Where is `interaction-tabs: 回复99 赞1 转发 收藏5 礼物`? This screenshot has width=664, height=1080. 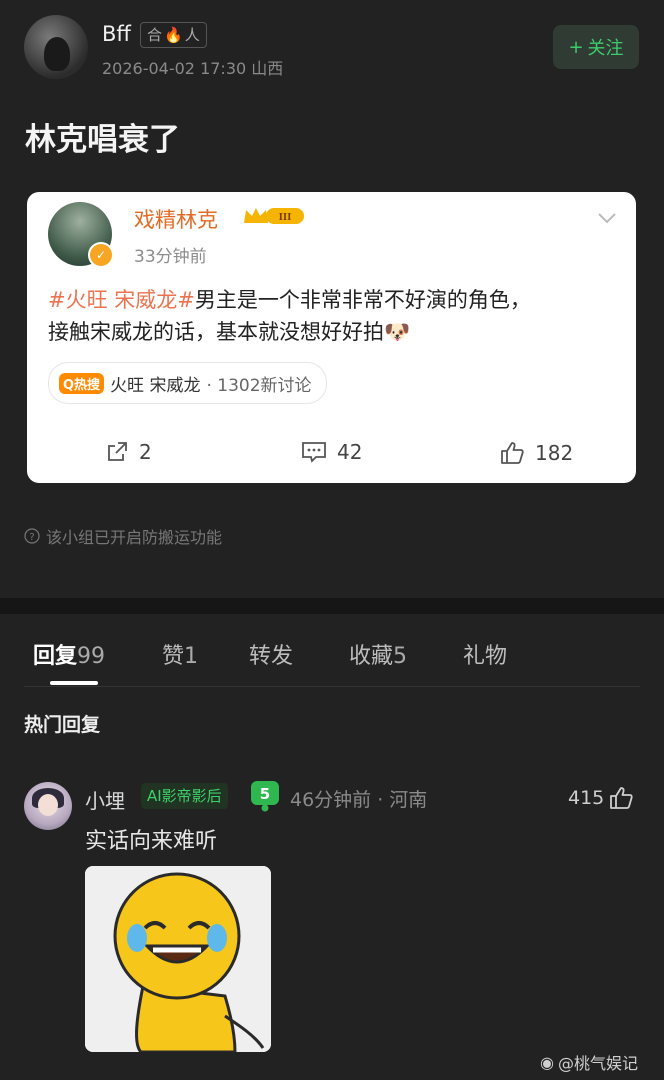
interaction-tabs: 回复99 赞1 转发 收藏5 礼物 is located at coordinates (332, 650).